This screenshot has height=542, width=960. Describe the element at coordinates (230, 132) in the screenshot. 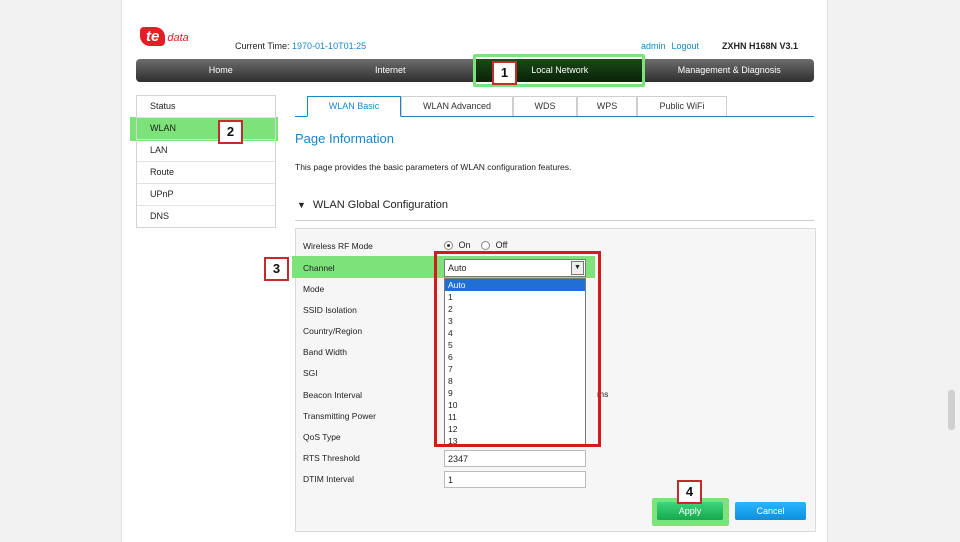

I see `annotation-badge-2: 2` at that location.